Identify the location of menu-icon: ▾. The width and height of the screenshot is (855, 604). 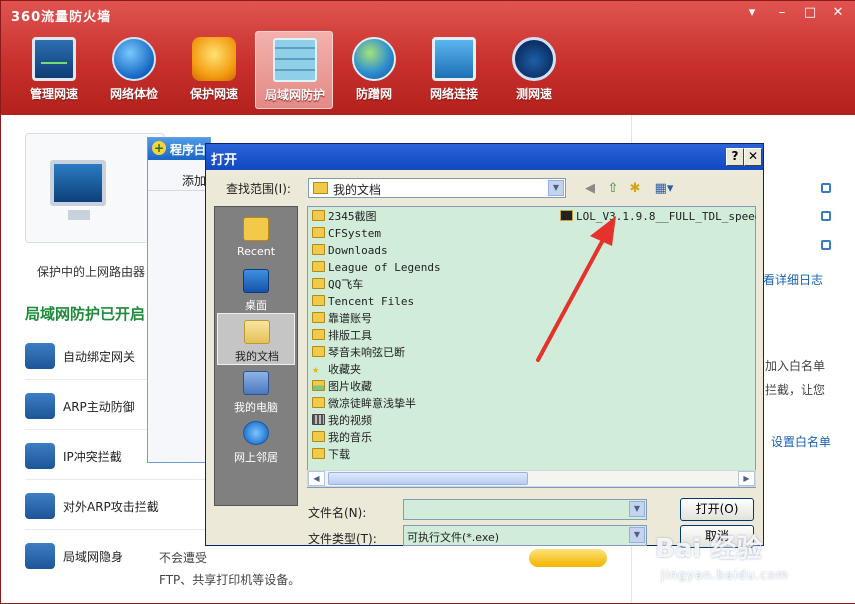
(752, 13).